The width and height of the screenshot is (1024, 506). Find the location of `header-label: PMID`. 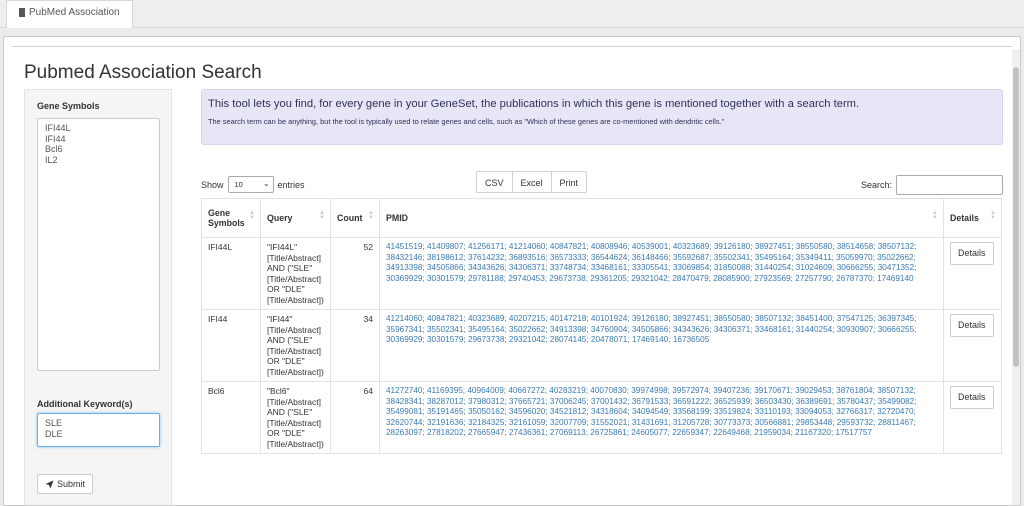

header-label: PMID is located at coordinates (397, 218).